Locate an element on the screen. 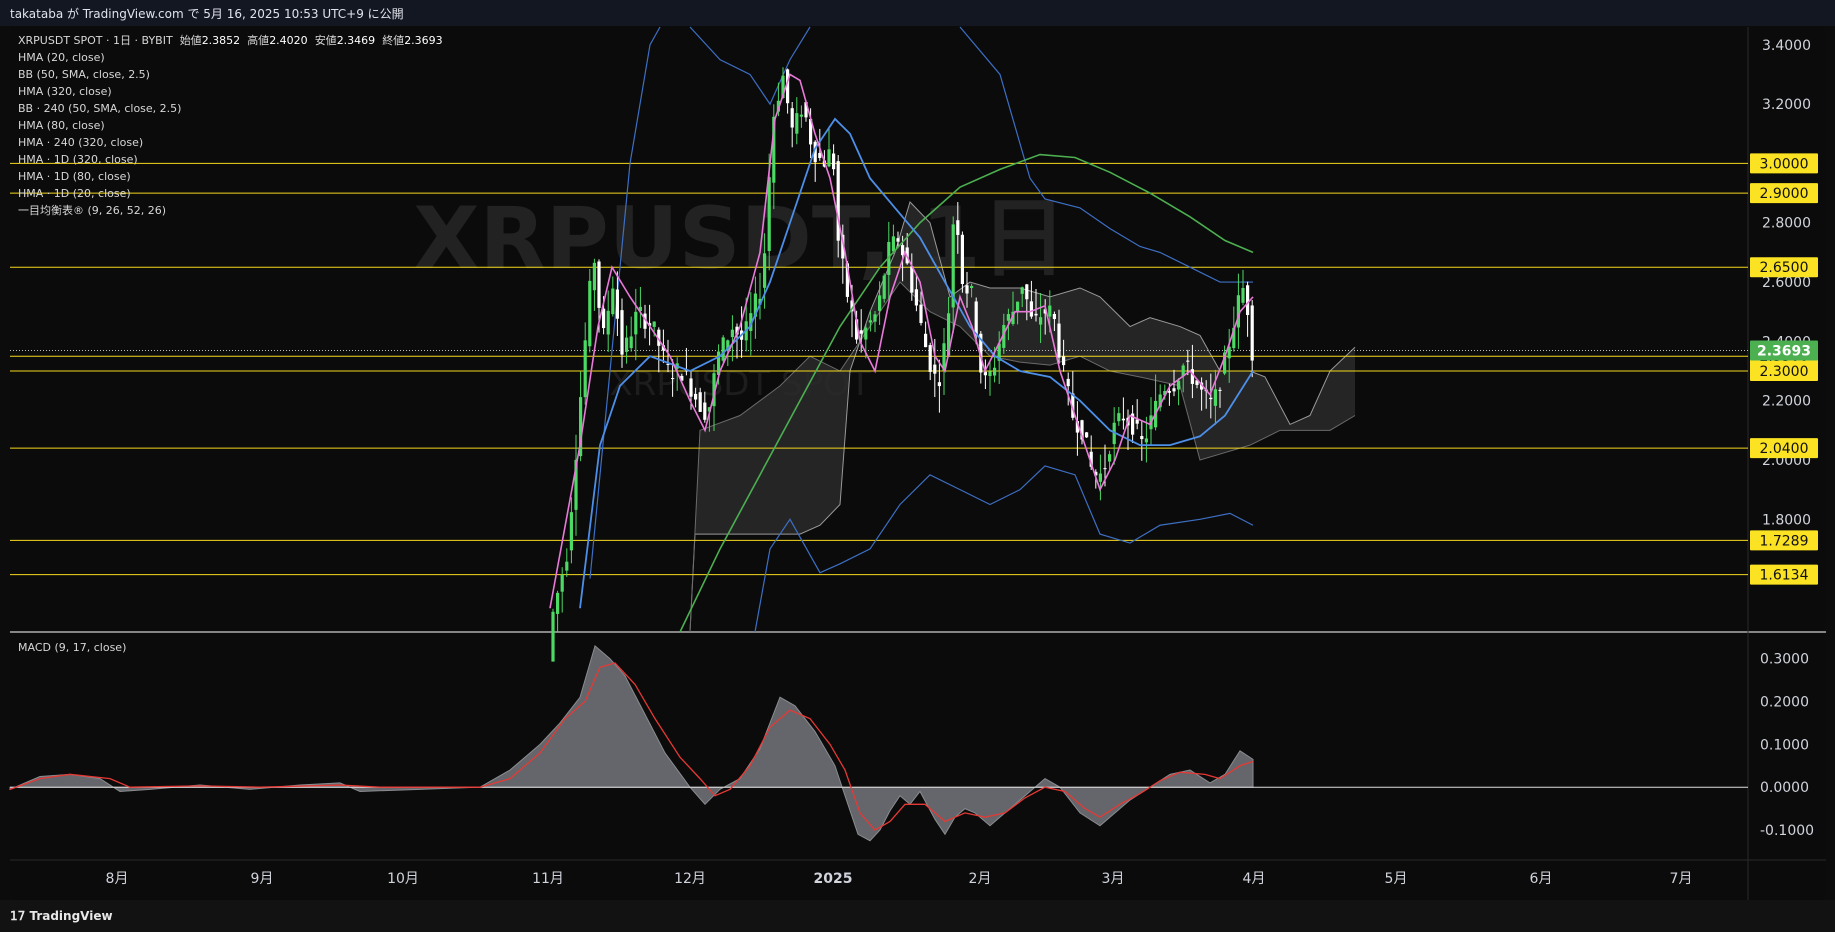 The height and width of the screenshot is (932, 1835). price-tick-label: 2.2000 is located at coordinates (1786, 402).